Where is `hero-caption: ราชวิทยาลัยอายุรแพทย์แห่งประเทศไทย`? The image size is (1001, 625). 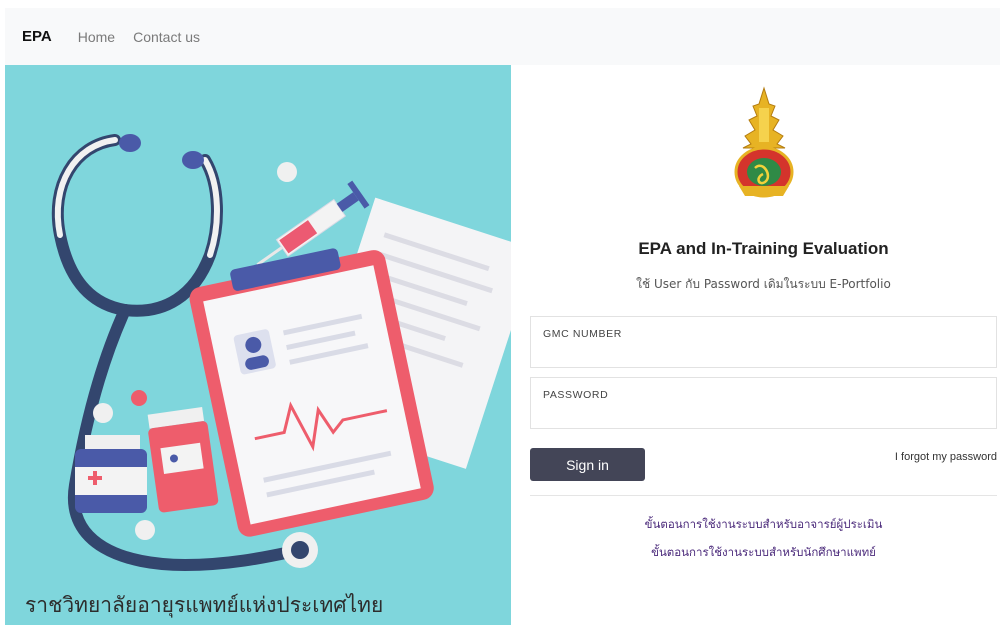 hero-caption: ราชวิทยาลัยอายุรแพทย์แห่งประเทศไทย is located at coordinates (204, 605).